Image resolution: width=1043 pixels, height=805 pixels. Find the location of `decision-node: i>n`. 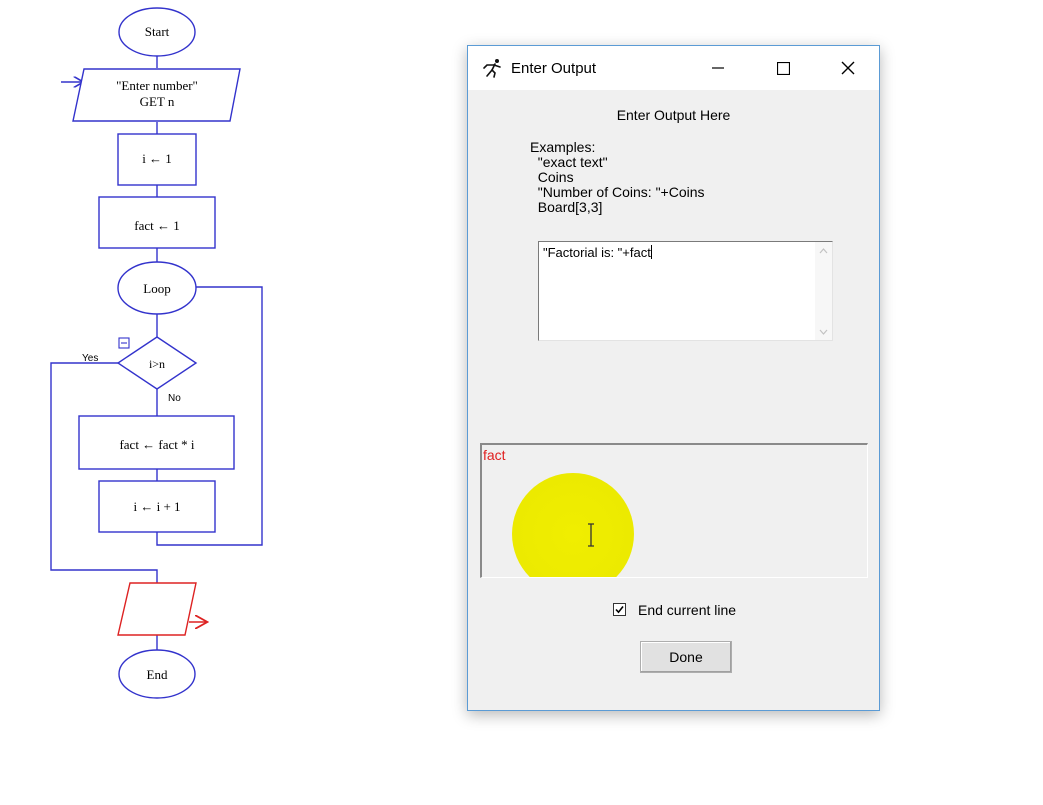

decision-node: i>n is located at coordinates (157, 363).